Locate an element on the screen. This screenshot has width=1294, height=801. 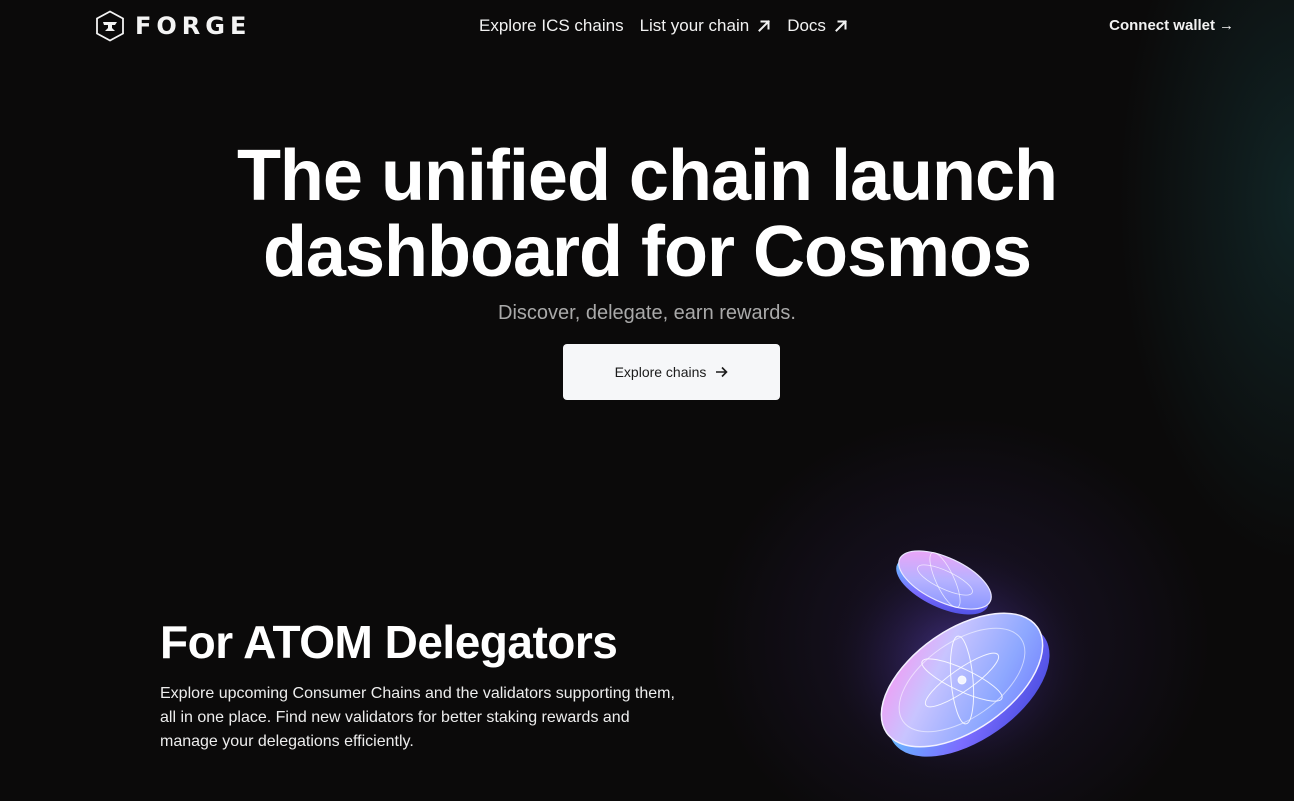
arrow-right-icon is located at coordinates (722, 372).